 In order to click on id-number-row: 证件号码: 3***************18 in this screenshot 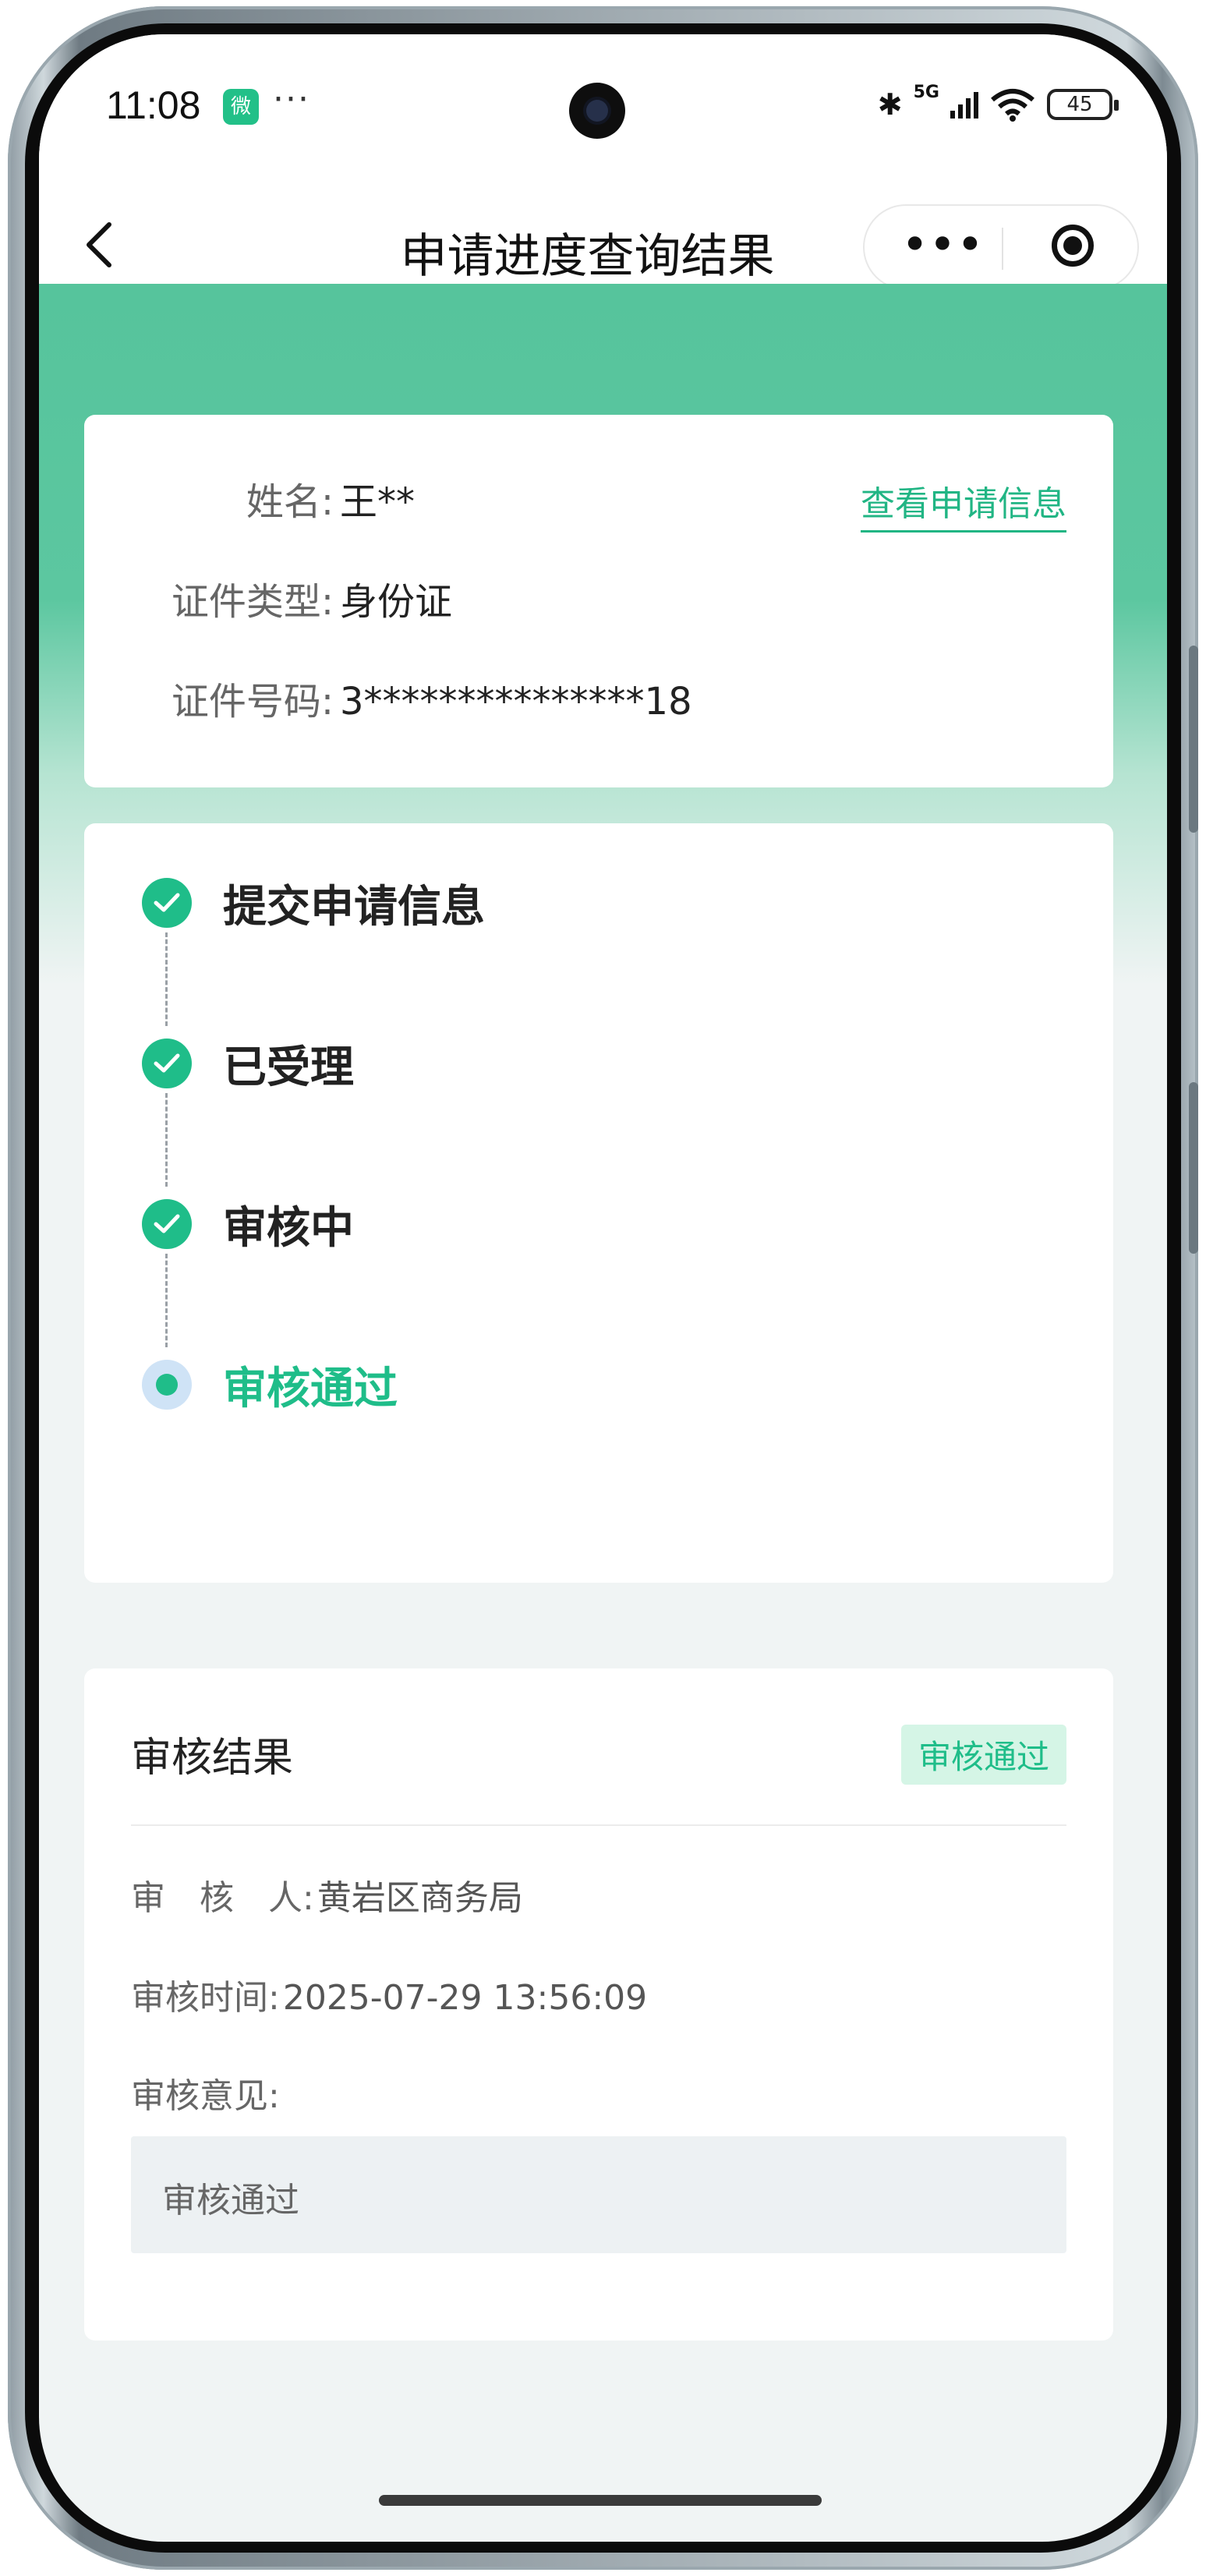, I will do `click(412, 698)`.